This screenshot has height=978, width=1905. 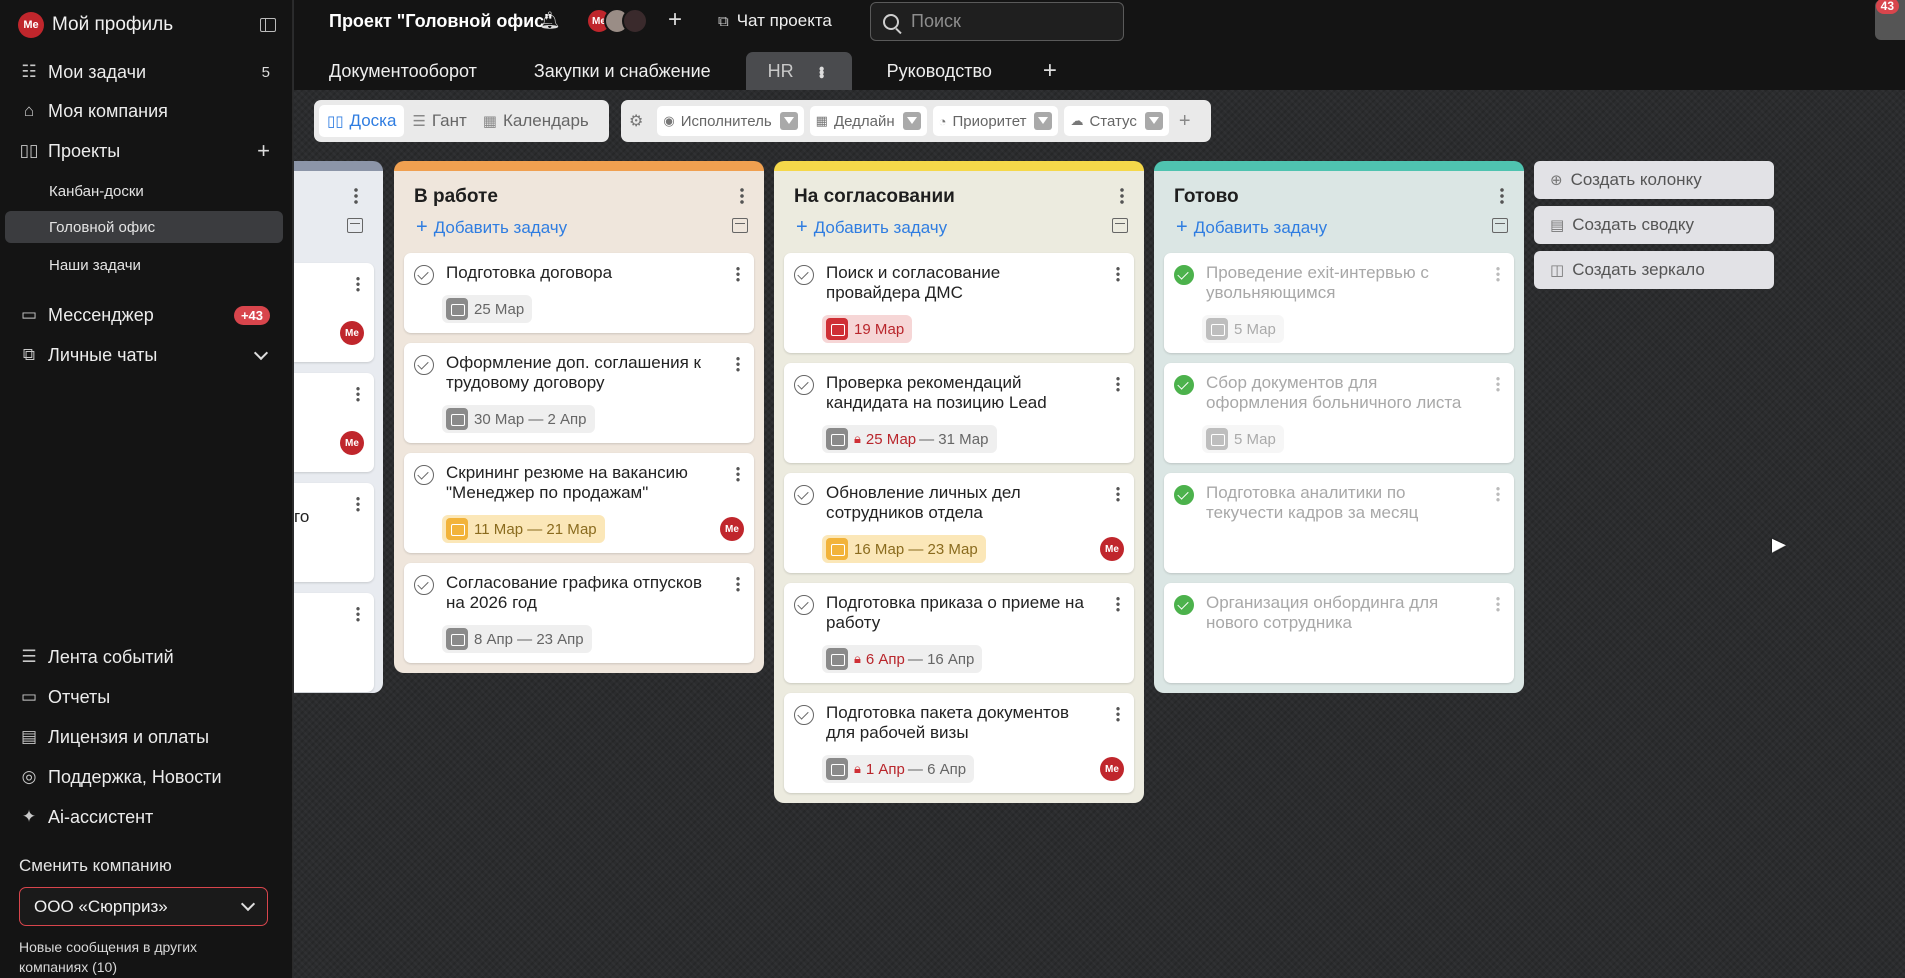 I want to click on sidebar-item-my-company: ⌂ Моя компания, so click(x=147, y=111).